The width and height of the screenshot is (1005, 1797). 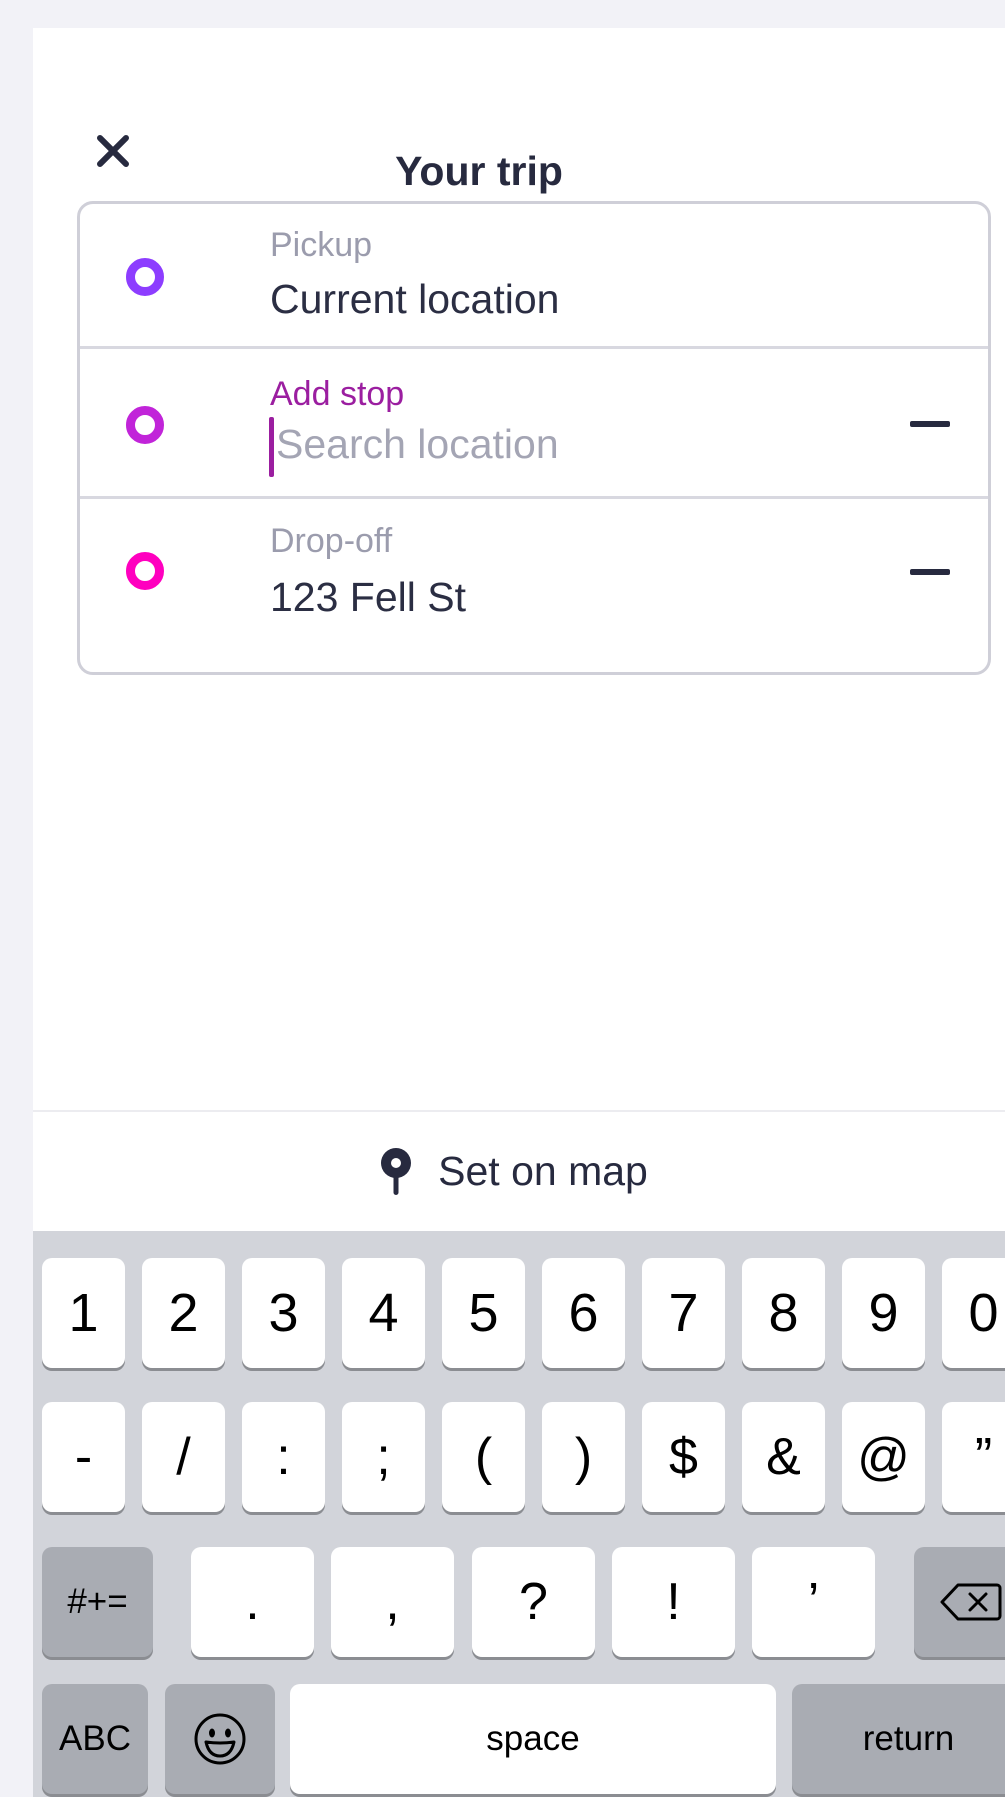 I want to click on dropoff-label: Drop-off, so click(x=331, y=541).